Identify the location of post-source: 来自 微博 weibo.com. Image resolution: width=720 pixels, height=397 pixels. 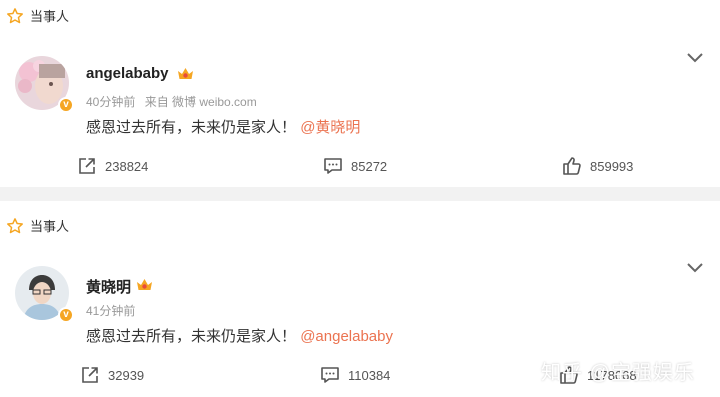
(200, 102).